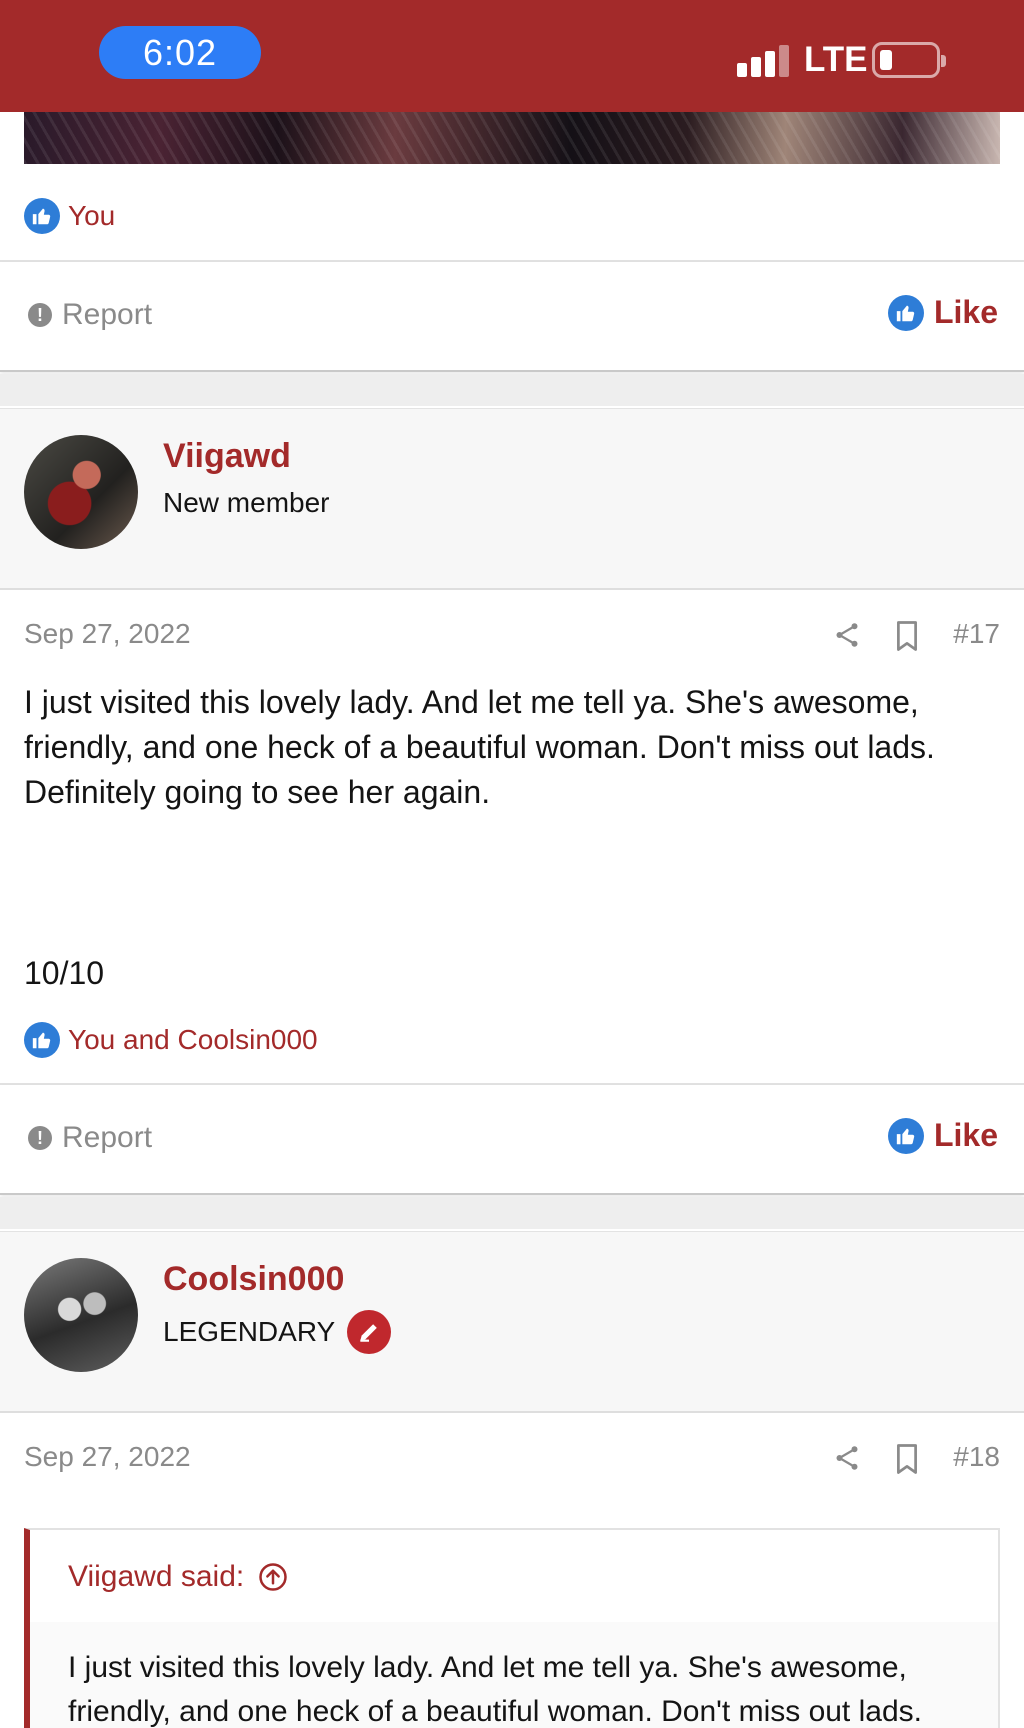 The width and height of the screenshot is (1024, 1728). I want to click on user-title: LEGENDARY, so click(277, 1332).